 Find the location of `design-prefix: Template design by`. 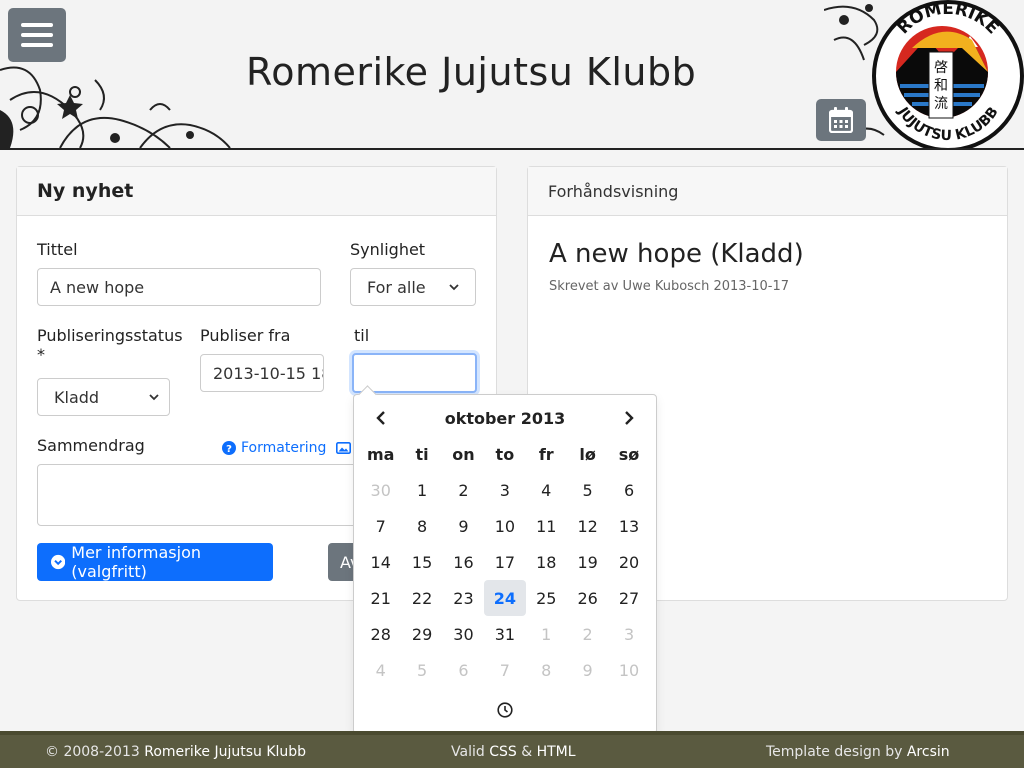

design-prefix: Template design by is located at coordinates (834, 751).